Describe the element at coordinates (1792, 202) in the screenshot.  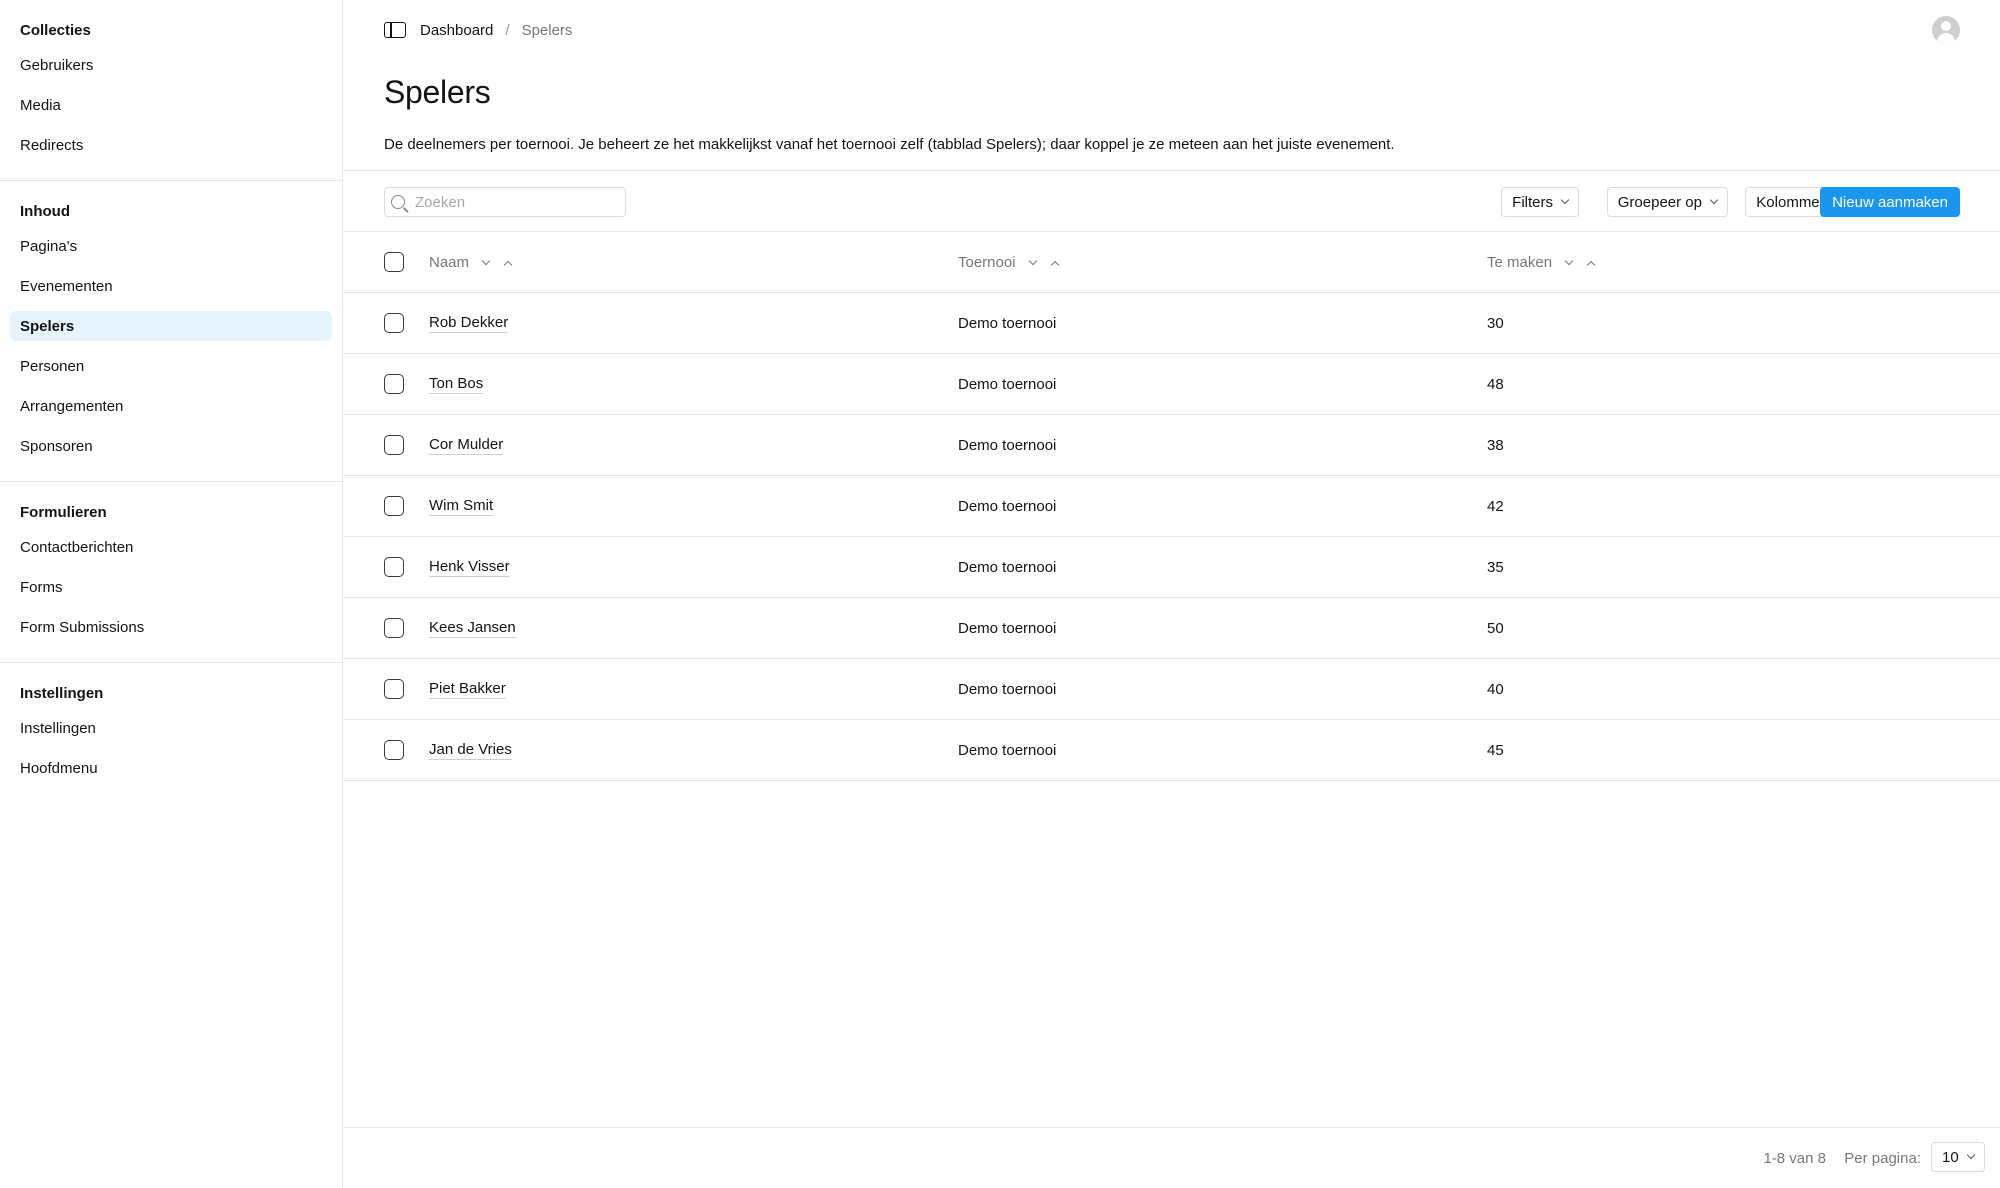
I see `columns-button-label: Kolommen` at that location.